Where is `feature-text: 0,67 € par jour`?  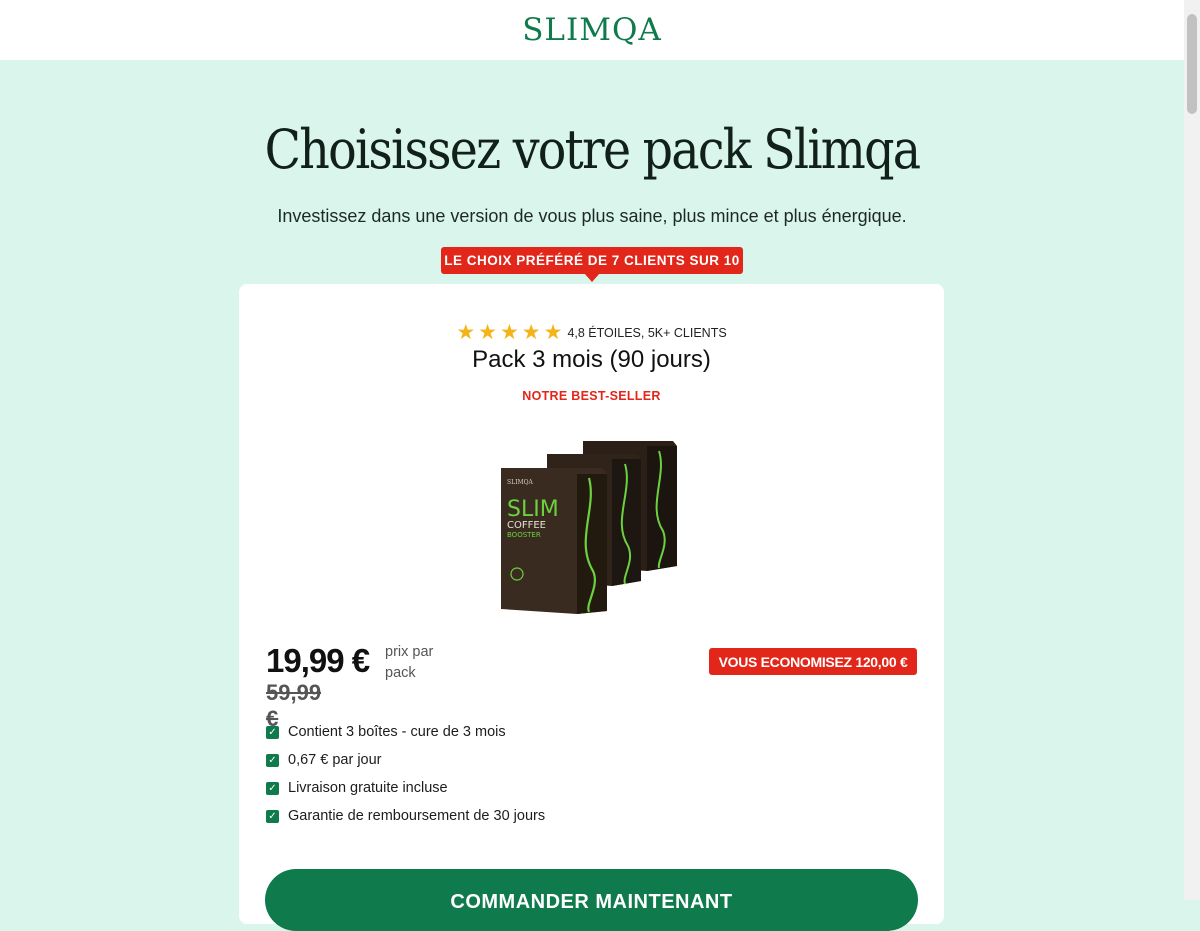
feature-text: 0,67 € par jour is located at coordinates (335, 760).